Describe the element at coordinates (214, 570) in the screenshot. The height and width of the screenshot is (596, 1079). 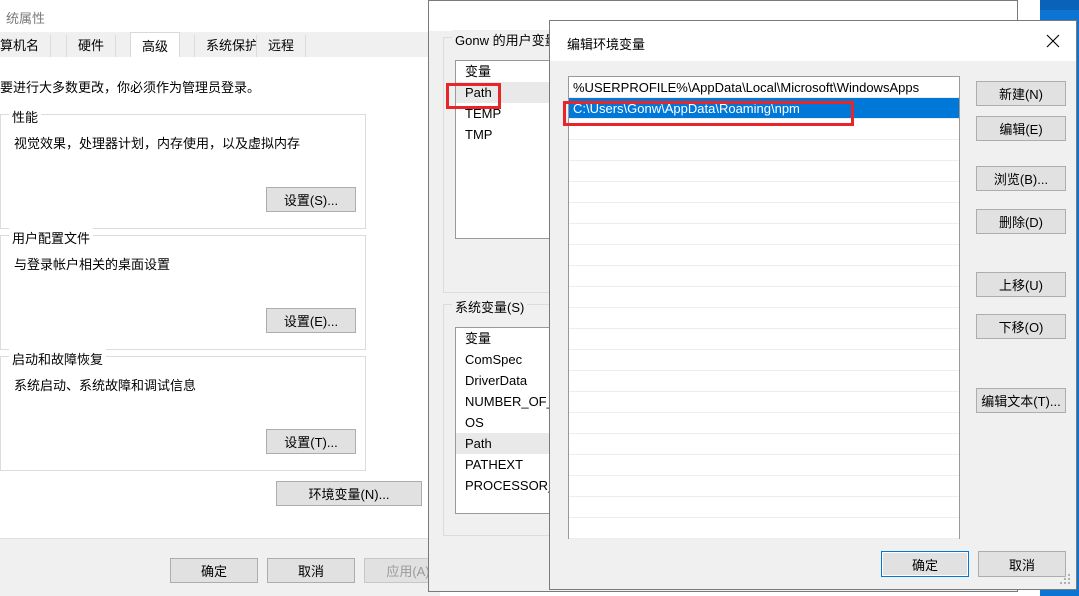
I see `sysprops-ok-button: 确定` at that location.